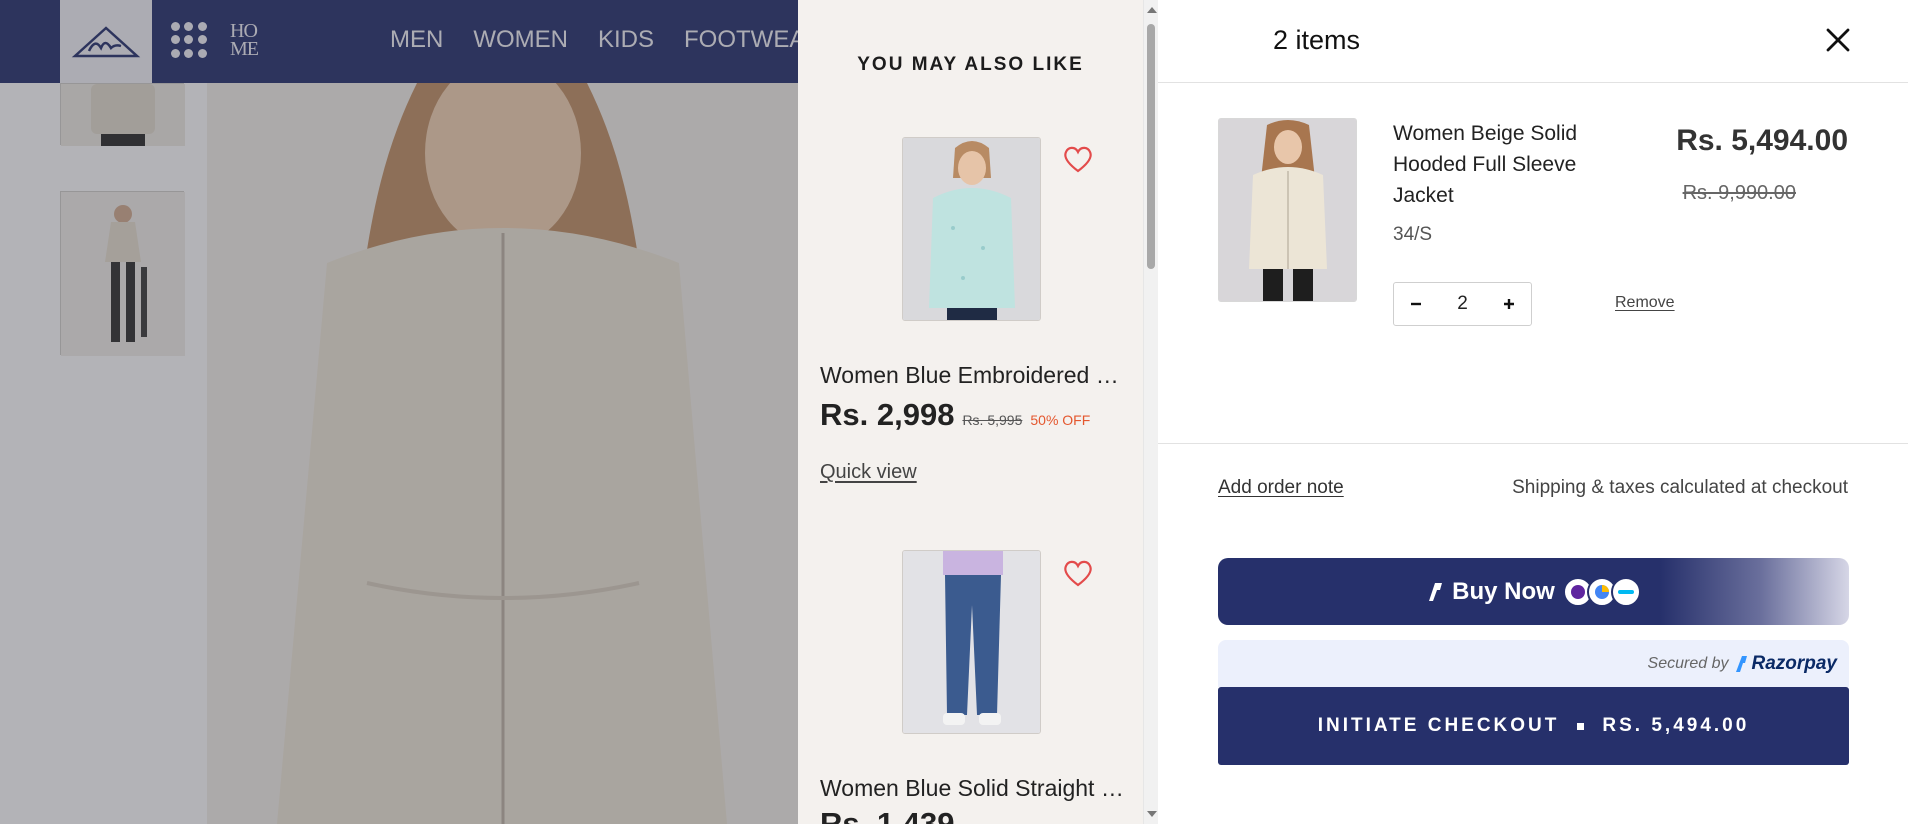  I want to click on shipping-note: Shipping & taxes calculated at checkout, so click(1680, 487).